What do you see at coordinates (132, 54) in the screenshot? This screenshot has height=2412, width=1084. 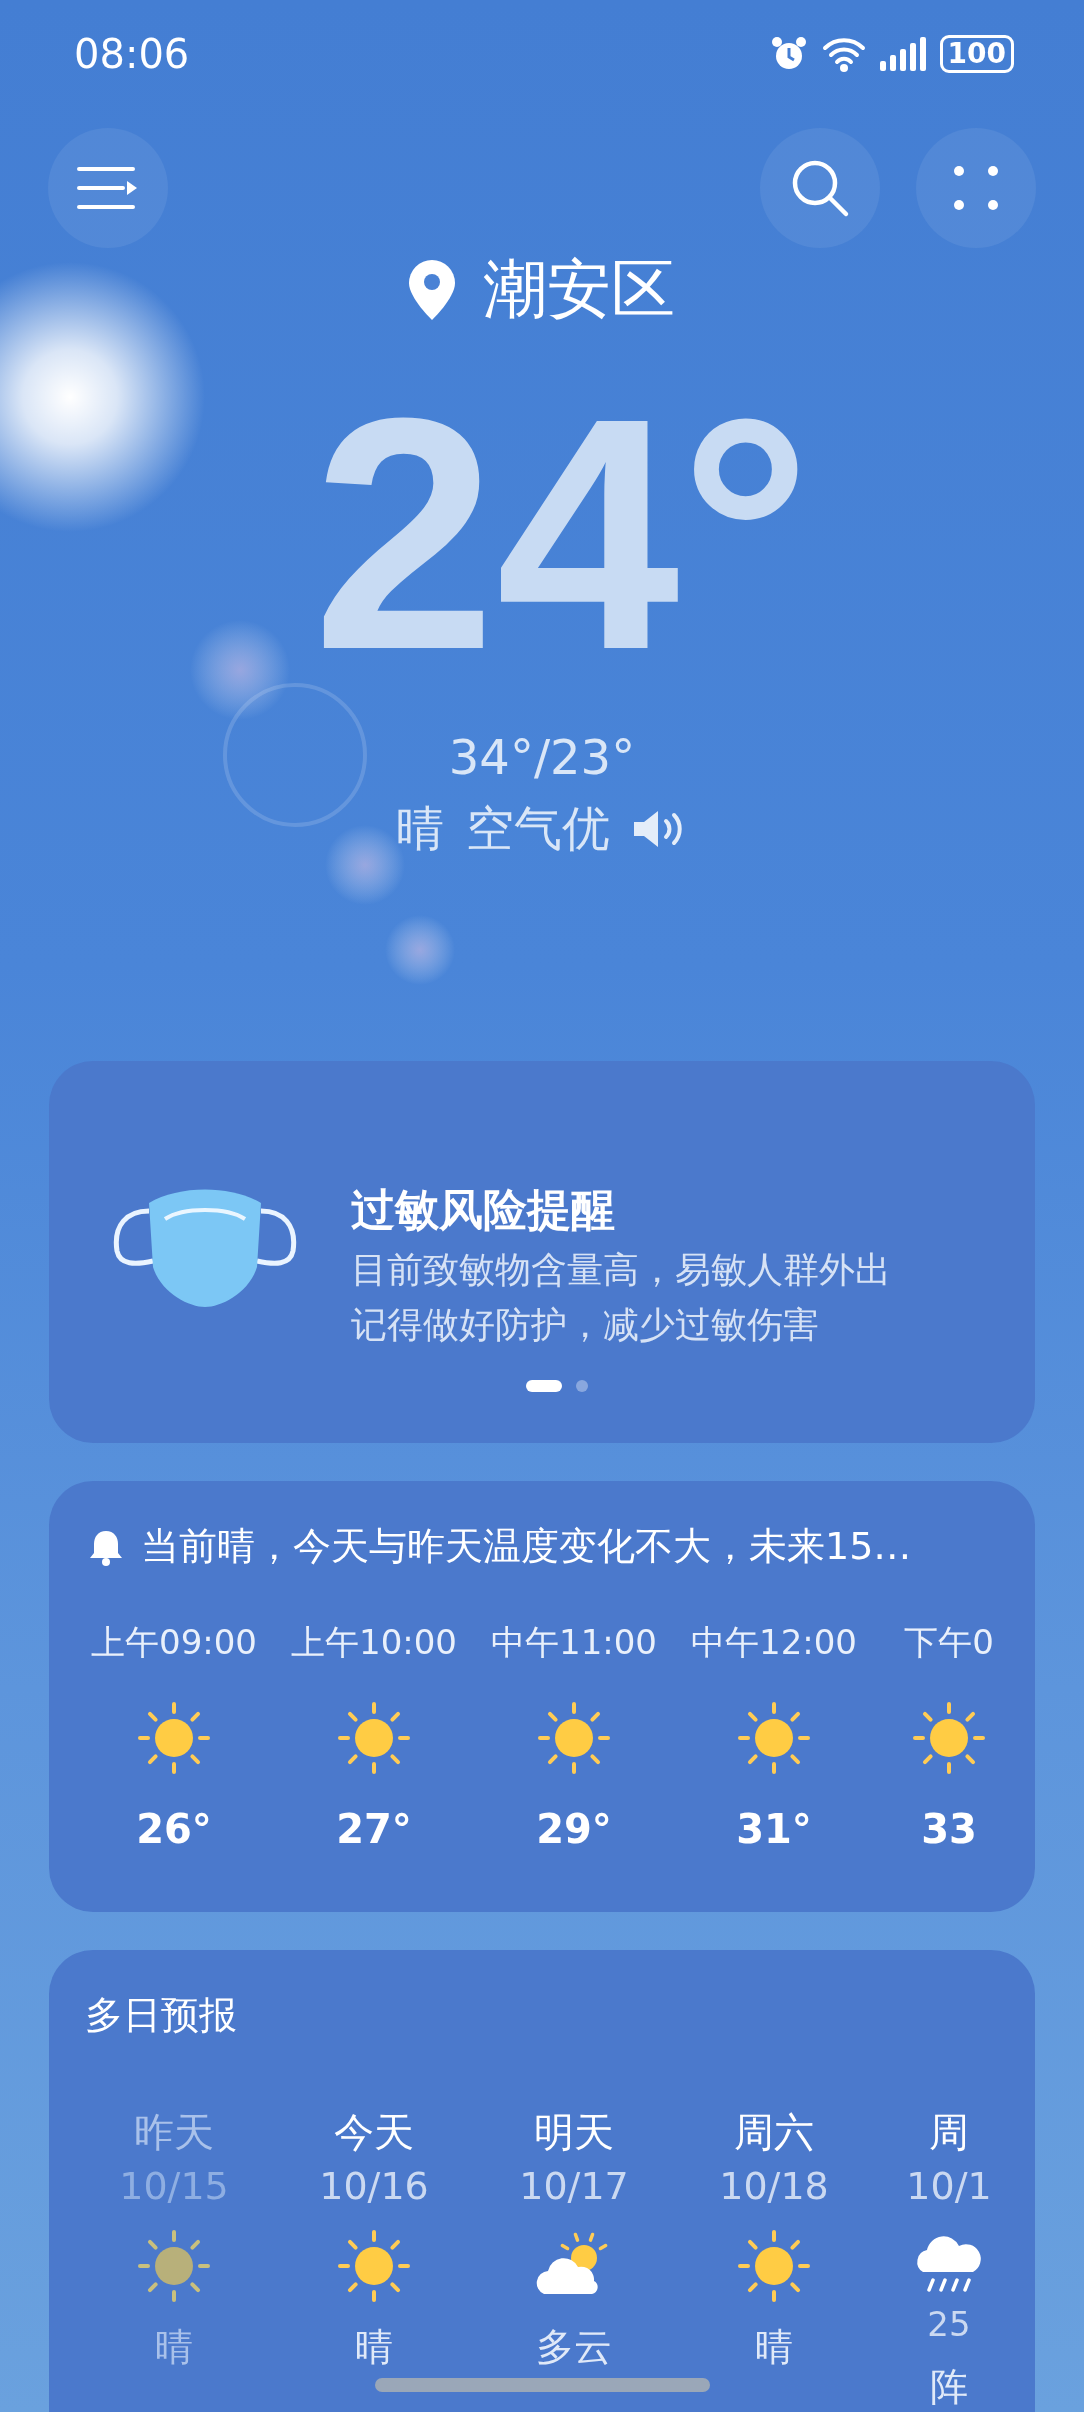 I see `status-time: 08:06` at bounding box center [132, 54].